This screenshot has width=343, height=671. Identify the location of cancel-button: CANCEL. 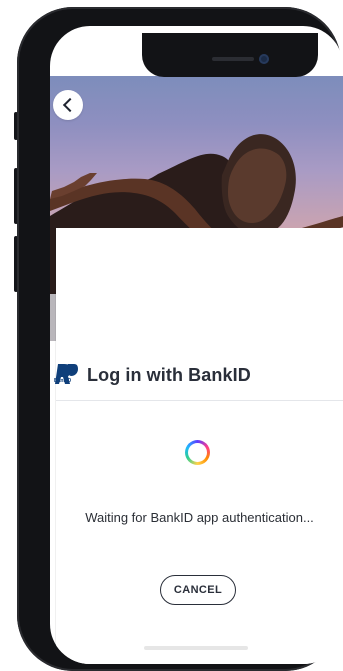
(198, 590).